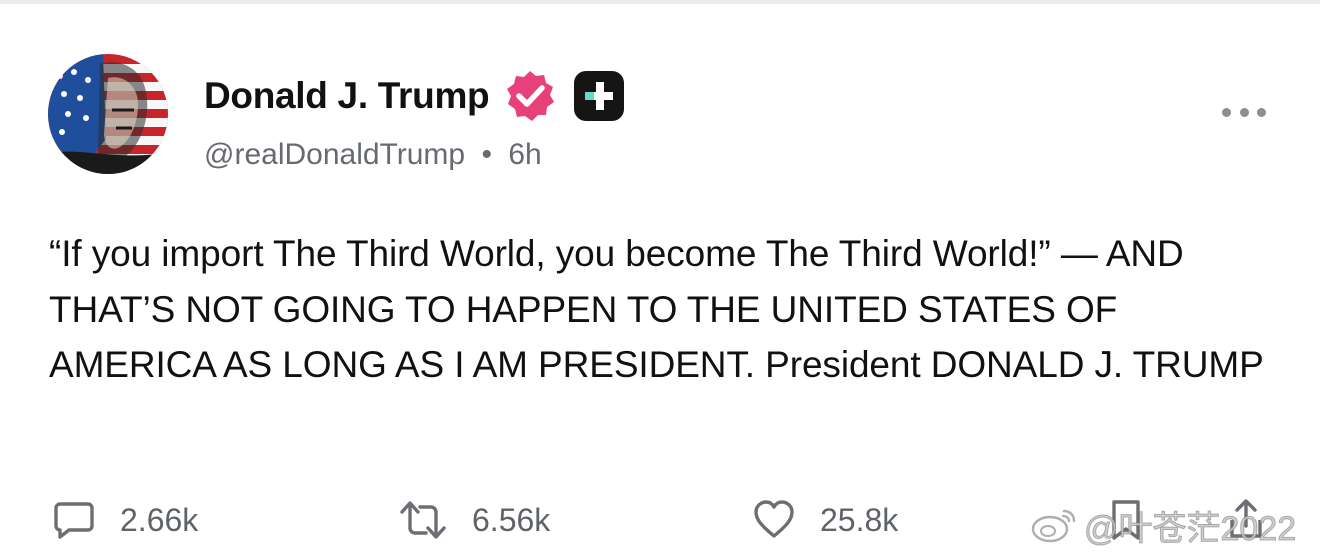 The height and width of the screenshot is (556, 1320). I want to click on more-options-button, so click(1244, 112).